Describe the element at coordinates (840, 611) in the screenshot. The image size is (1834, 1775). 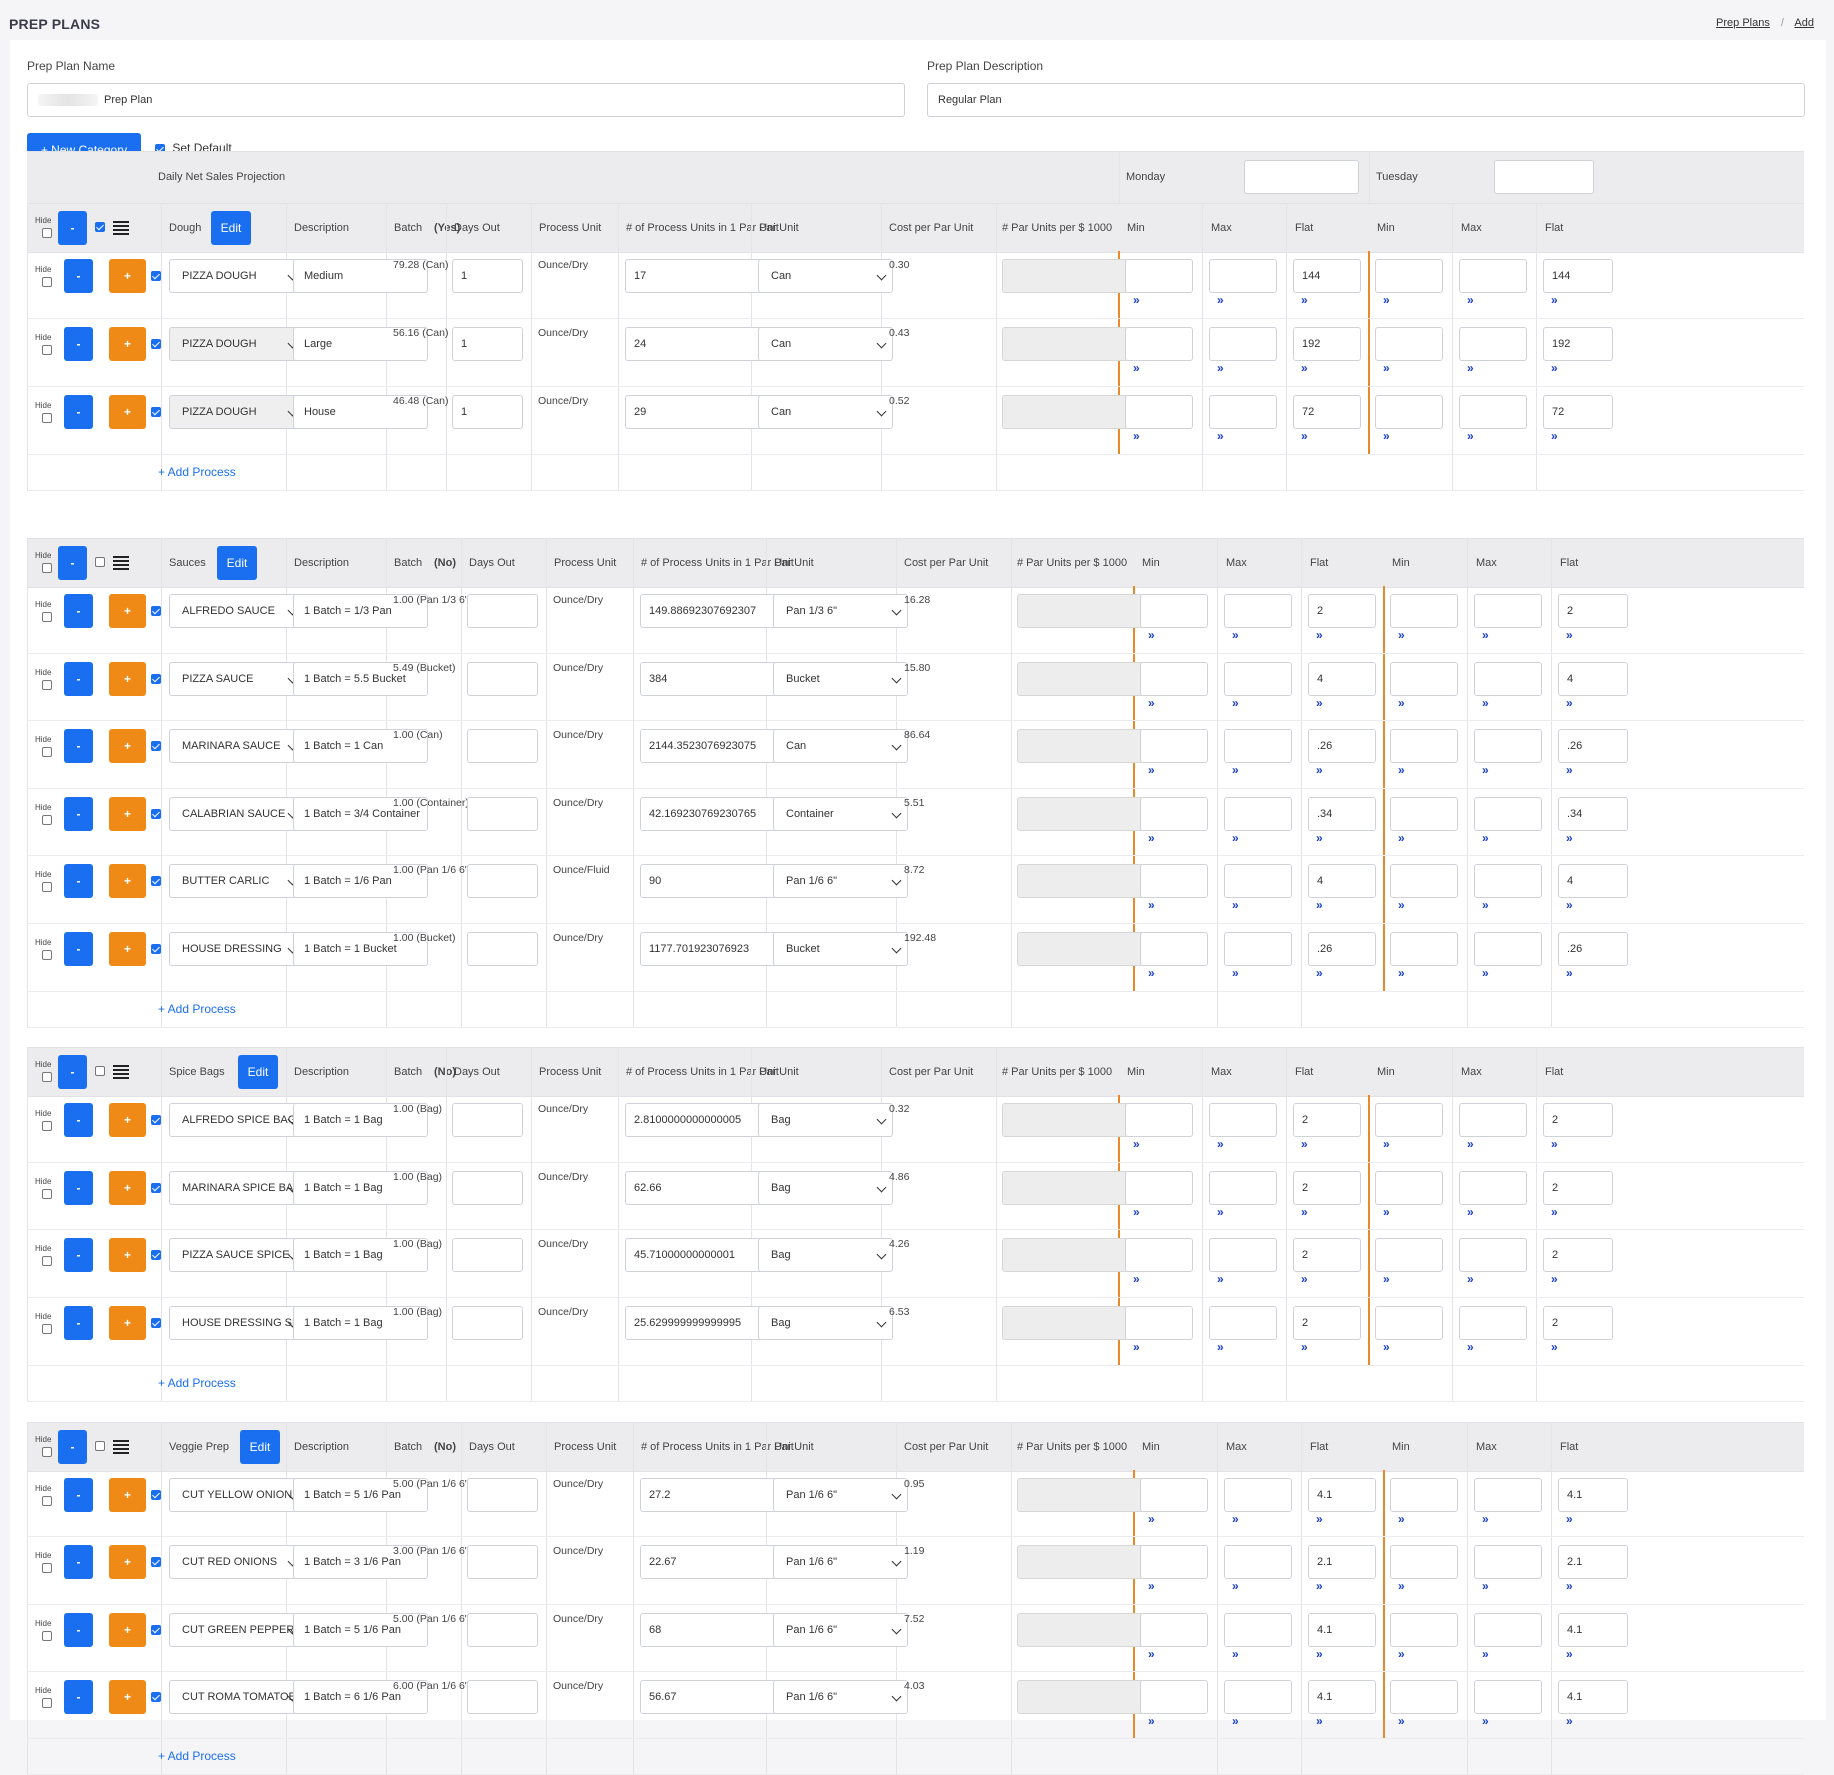
I see `par-unit-select: Pan 1/3 6"` at that location.